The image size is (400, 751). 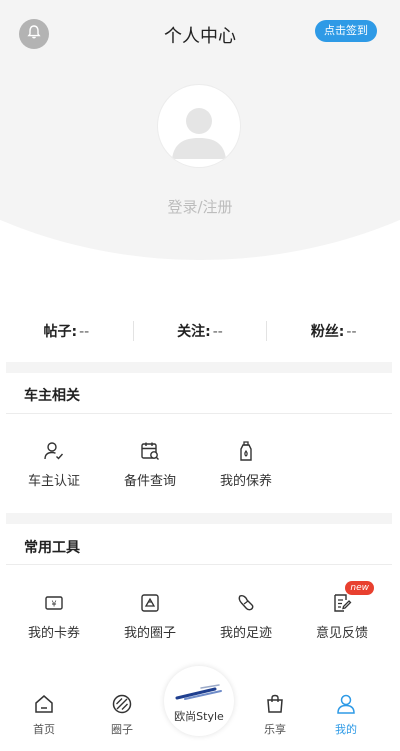 What do you see at coordinates (346, 729) in the screenshot?
I see `tab-label: 我的` at bounding box center [346, 729].